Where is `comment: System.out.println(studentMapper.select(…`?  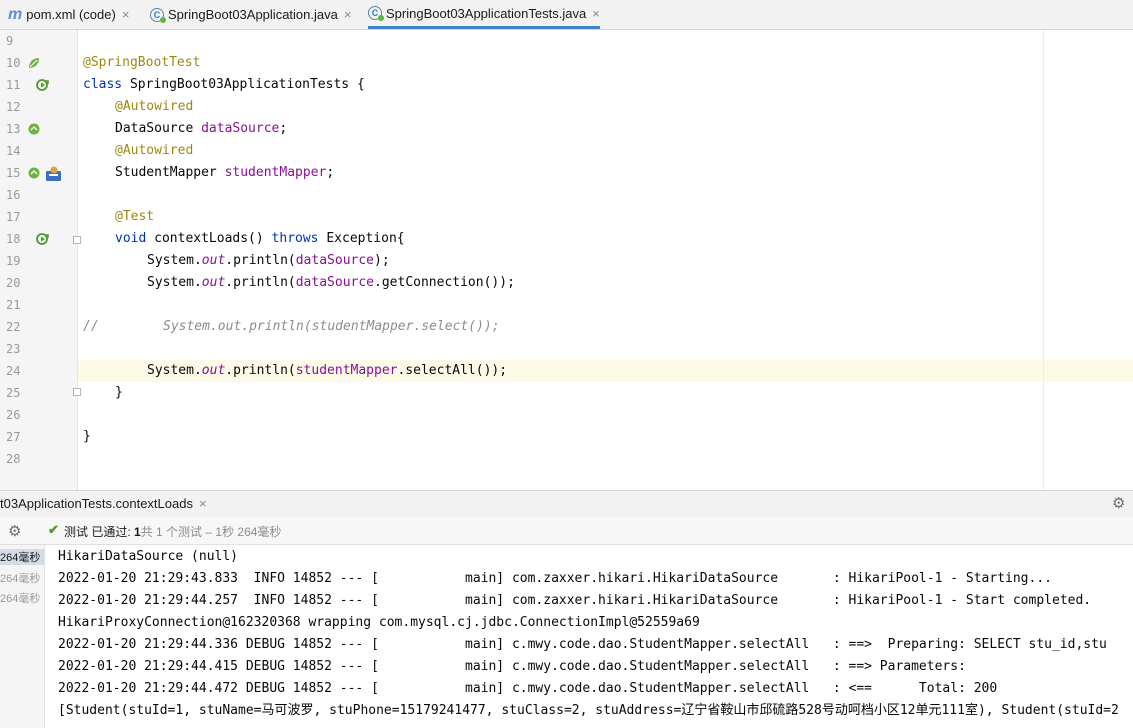
comment: System.out.println(studentMapper.select(… is located at coordinates (331, 326).